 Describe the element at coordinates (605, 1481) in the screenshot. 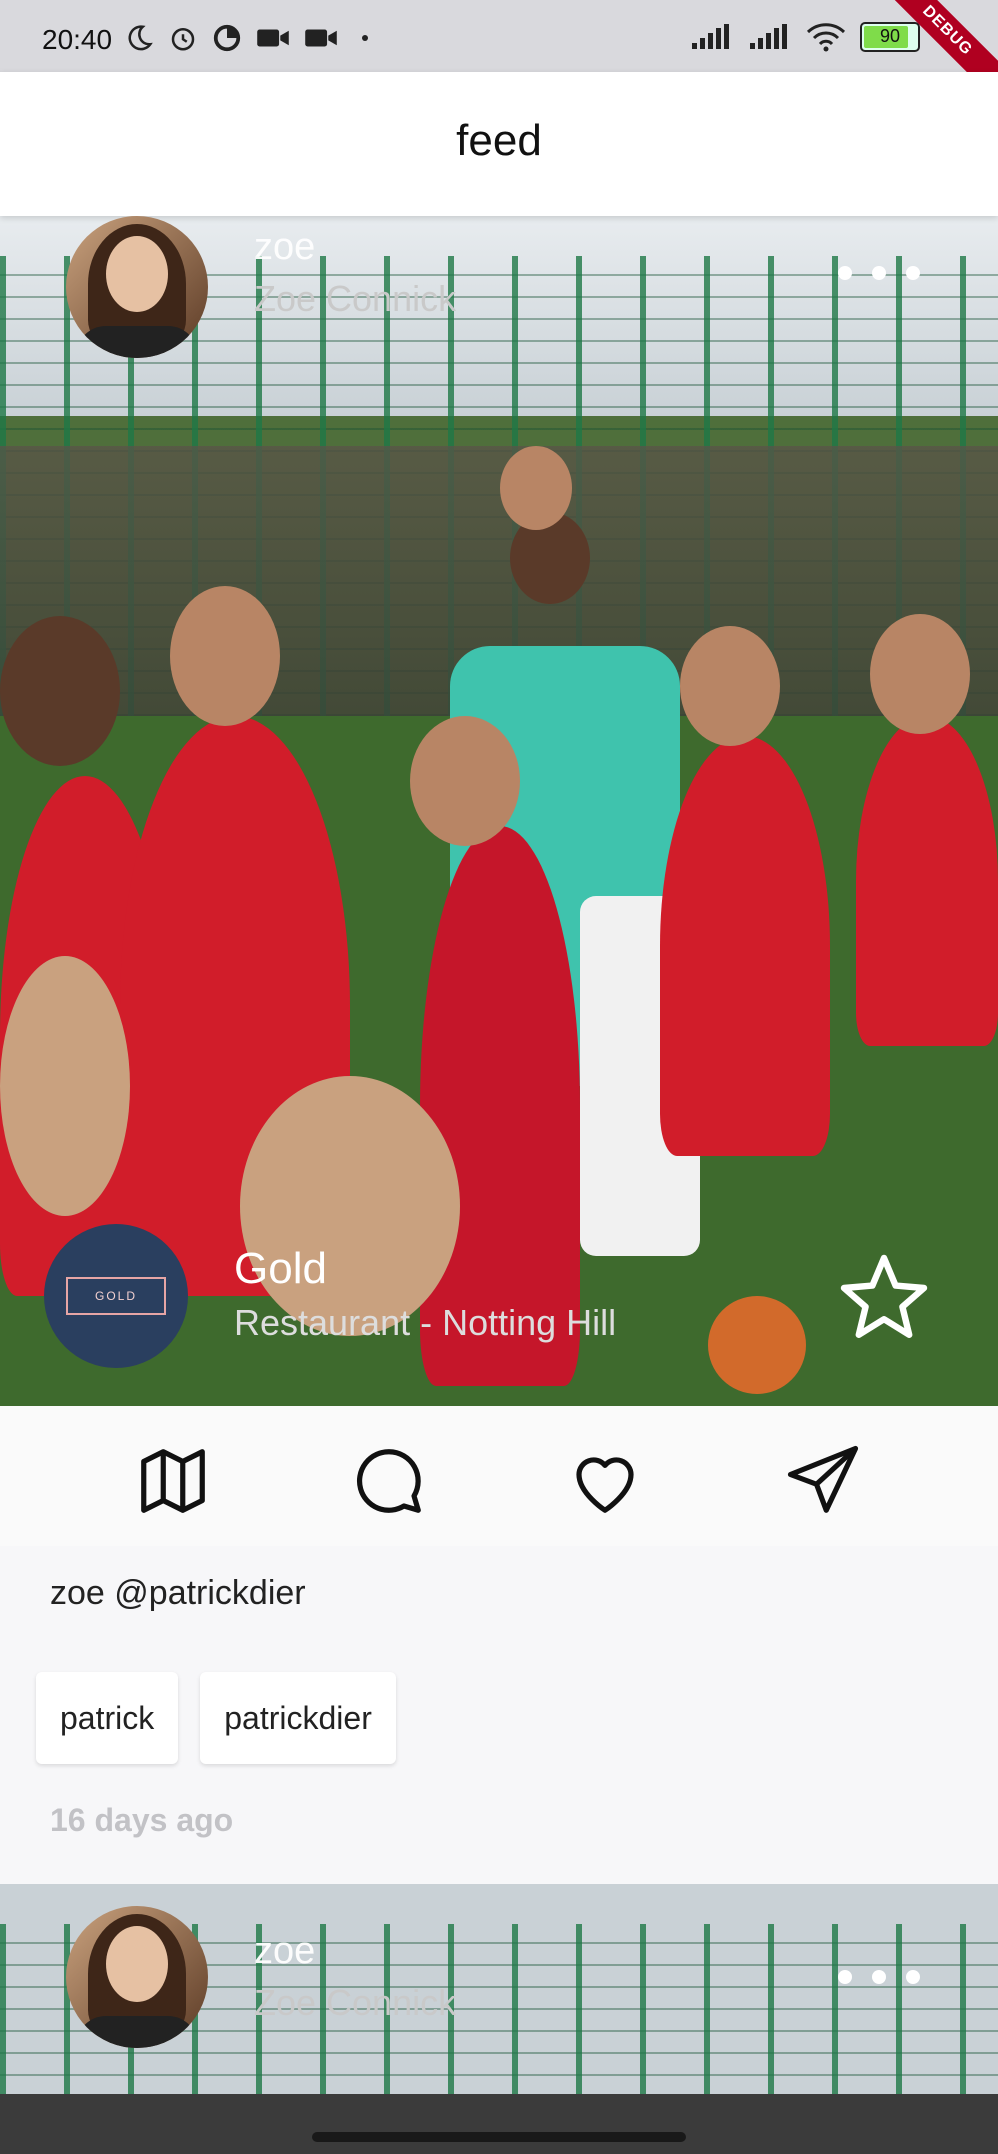

I see `heart-icon` at that location.